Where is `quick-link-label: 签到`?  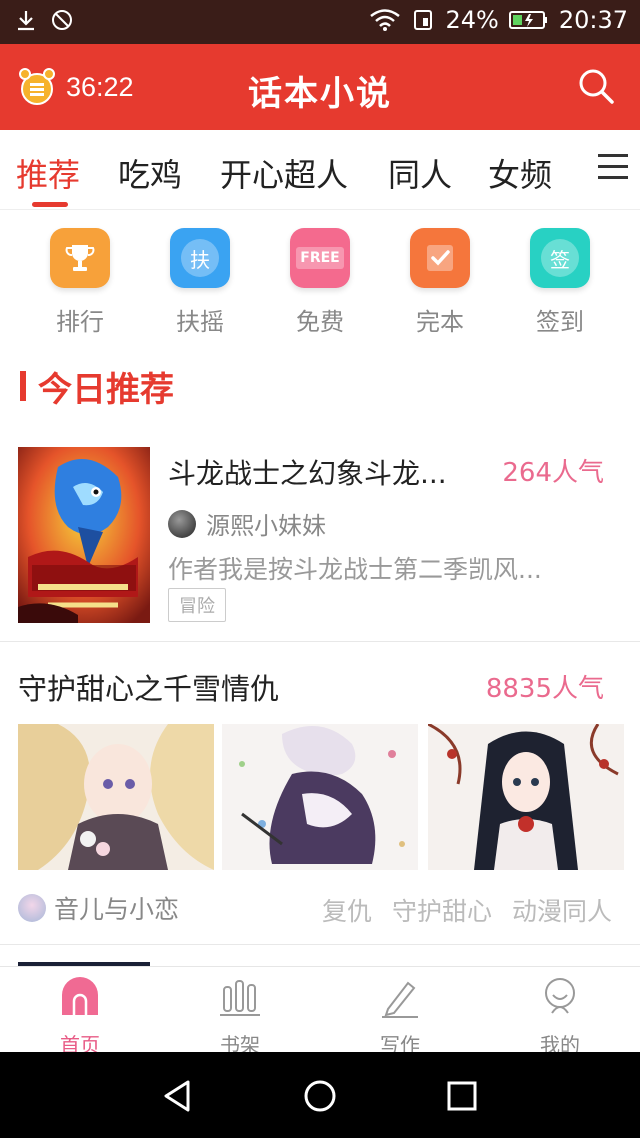
quick-link-label: 签到 is located at coordinates (560, 322).